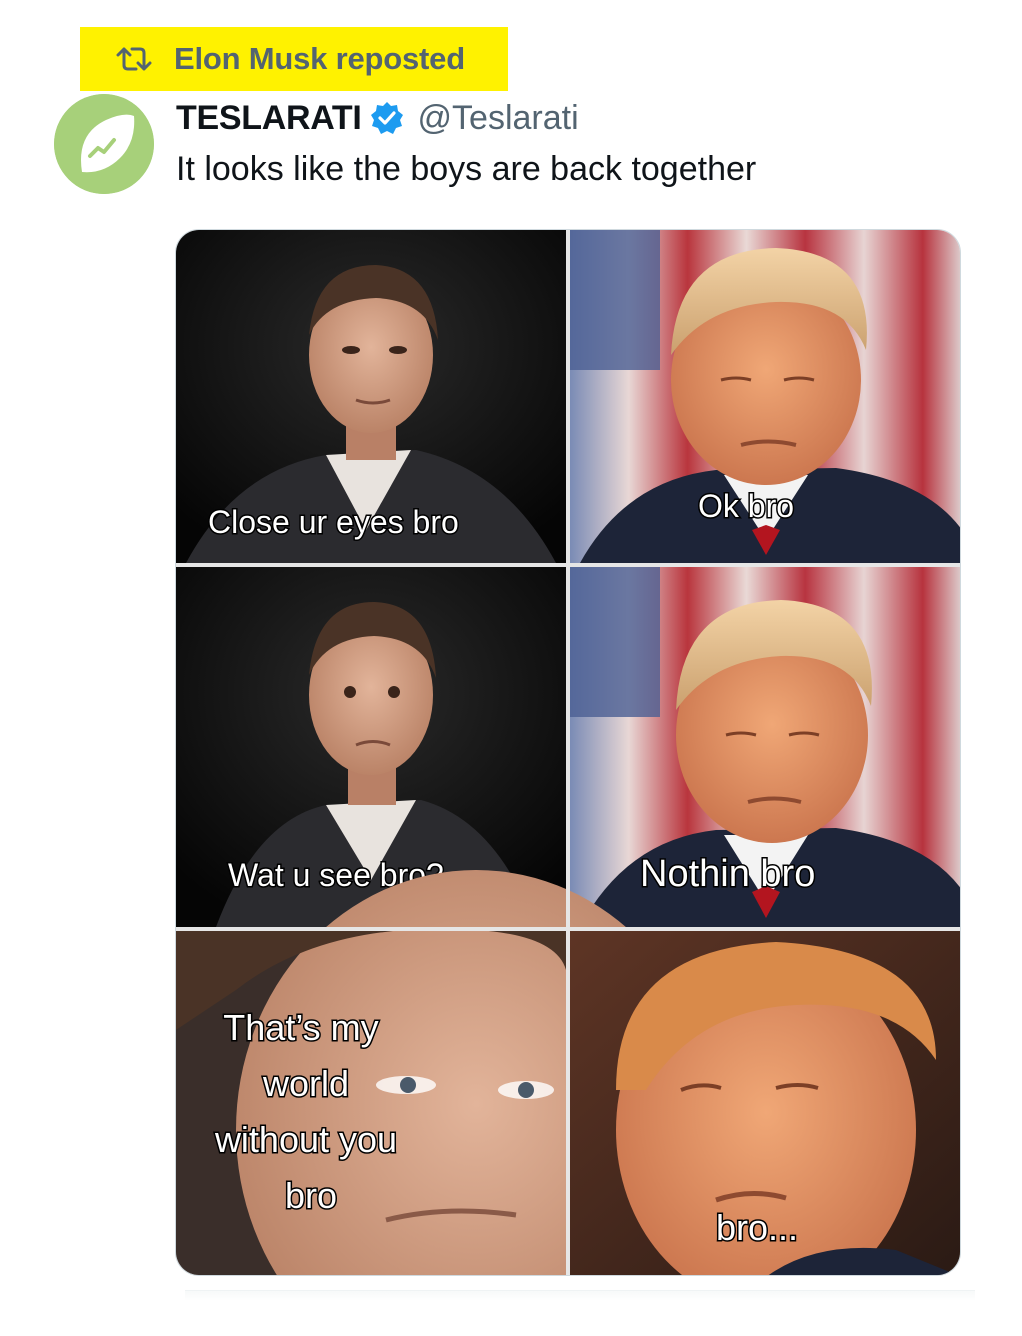 The image size is (1022, 1336). What do you see at coordinates (765, 396) in the screenshot?
I see `meme-panel-2: Ok bro` at bounding box center [765, 396].